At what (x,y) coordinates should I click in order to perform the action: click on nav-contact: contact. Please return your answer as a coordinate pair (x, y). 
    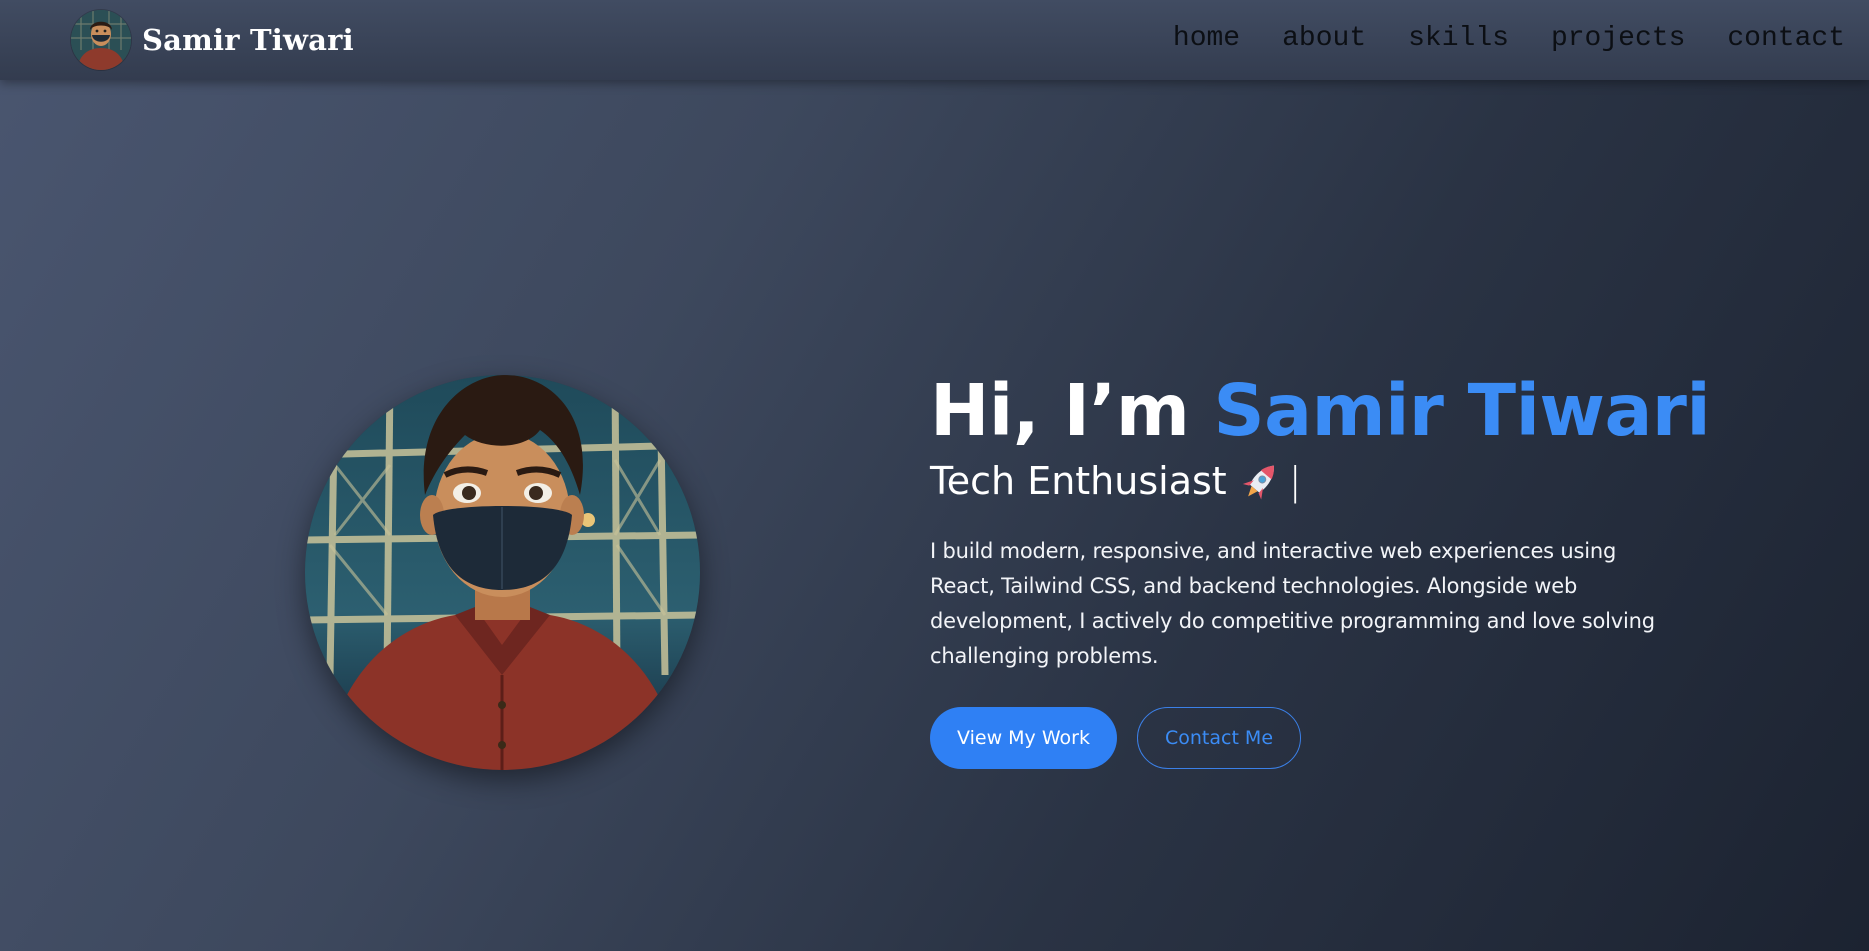
    Looking at the image, I should click on (1786, 39).